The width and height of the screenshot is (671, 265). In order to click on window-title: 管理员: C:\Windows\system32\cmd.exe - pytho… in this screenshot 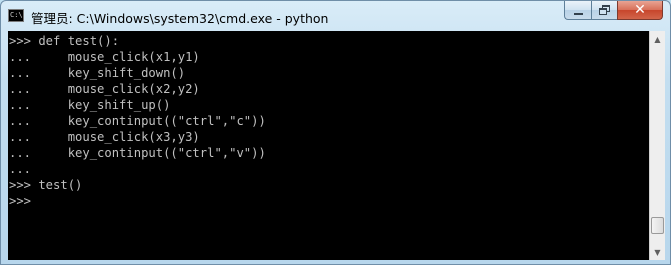, I will do `click(180, 18)`.